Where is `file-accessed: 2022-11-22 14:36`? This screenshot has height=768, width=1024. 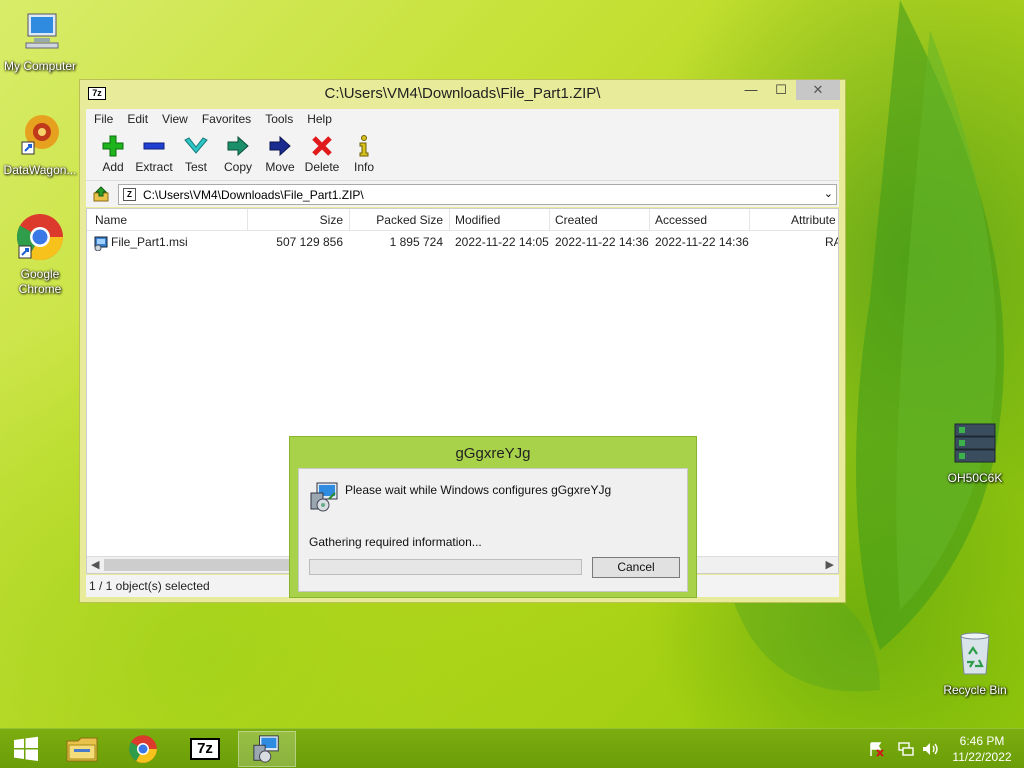 file-accessed: 2022-11-22 14:36 is located at coordinates (702, 242).